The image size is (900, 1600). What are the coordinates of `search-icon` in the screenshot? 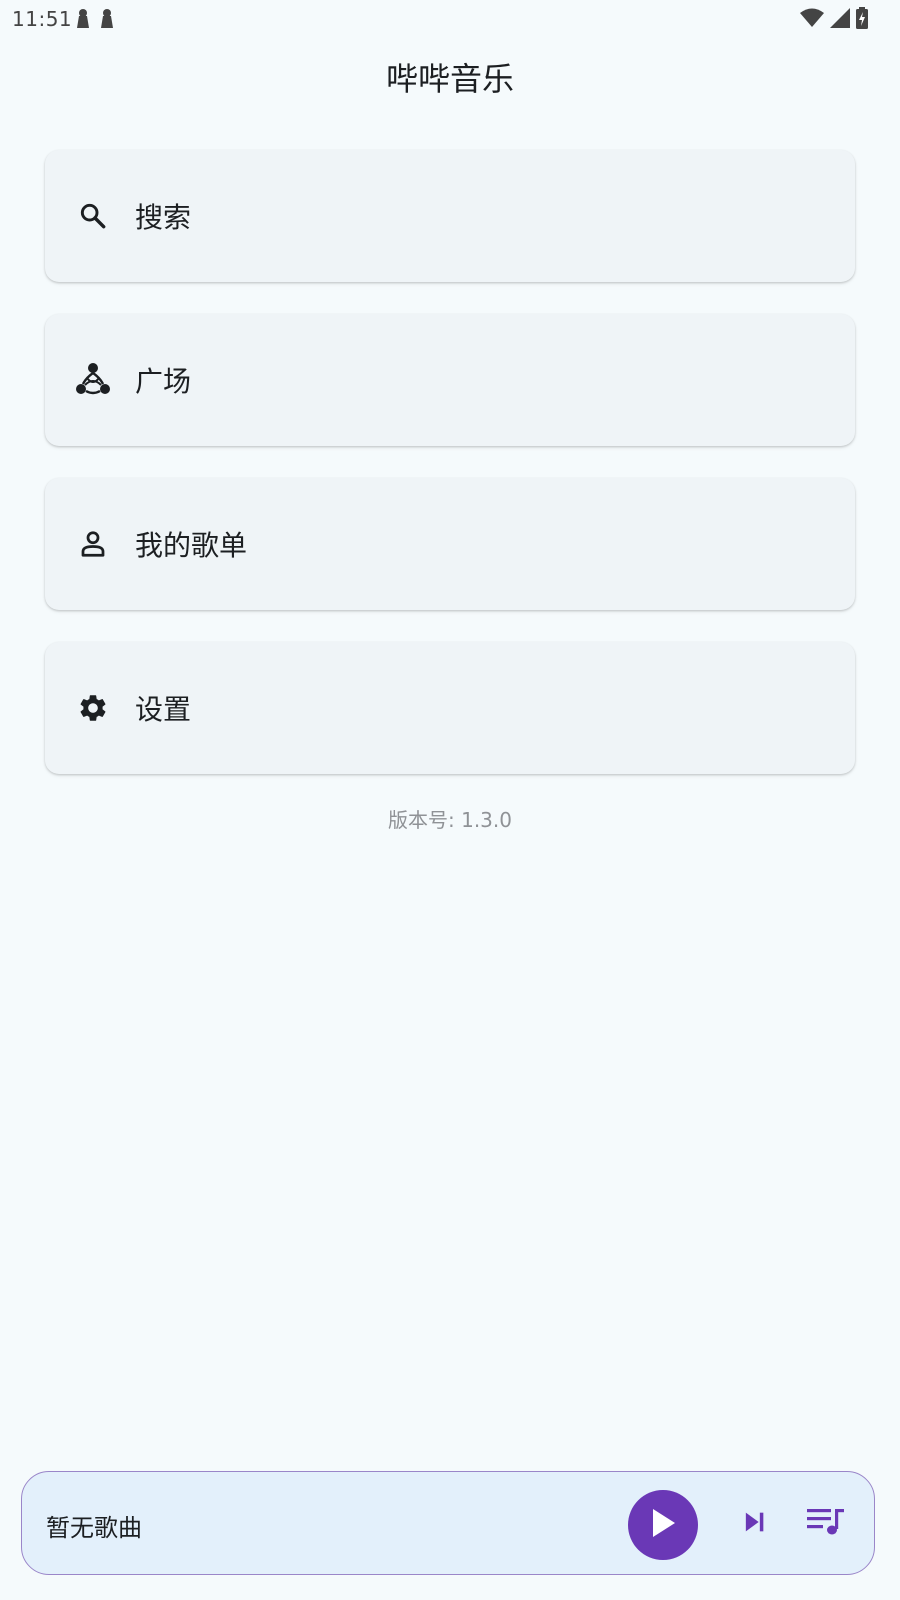 It's located at (93, 216).